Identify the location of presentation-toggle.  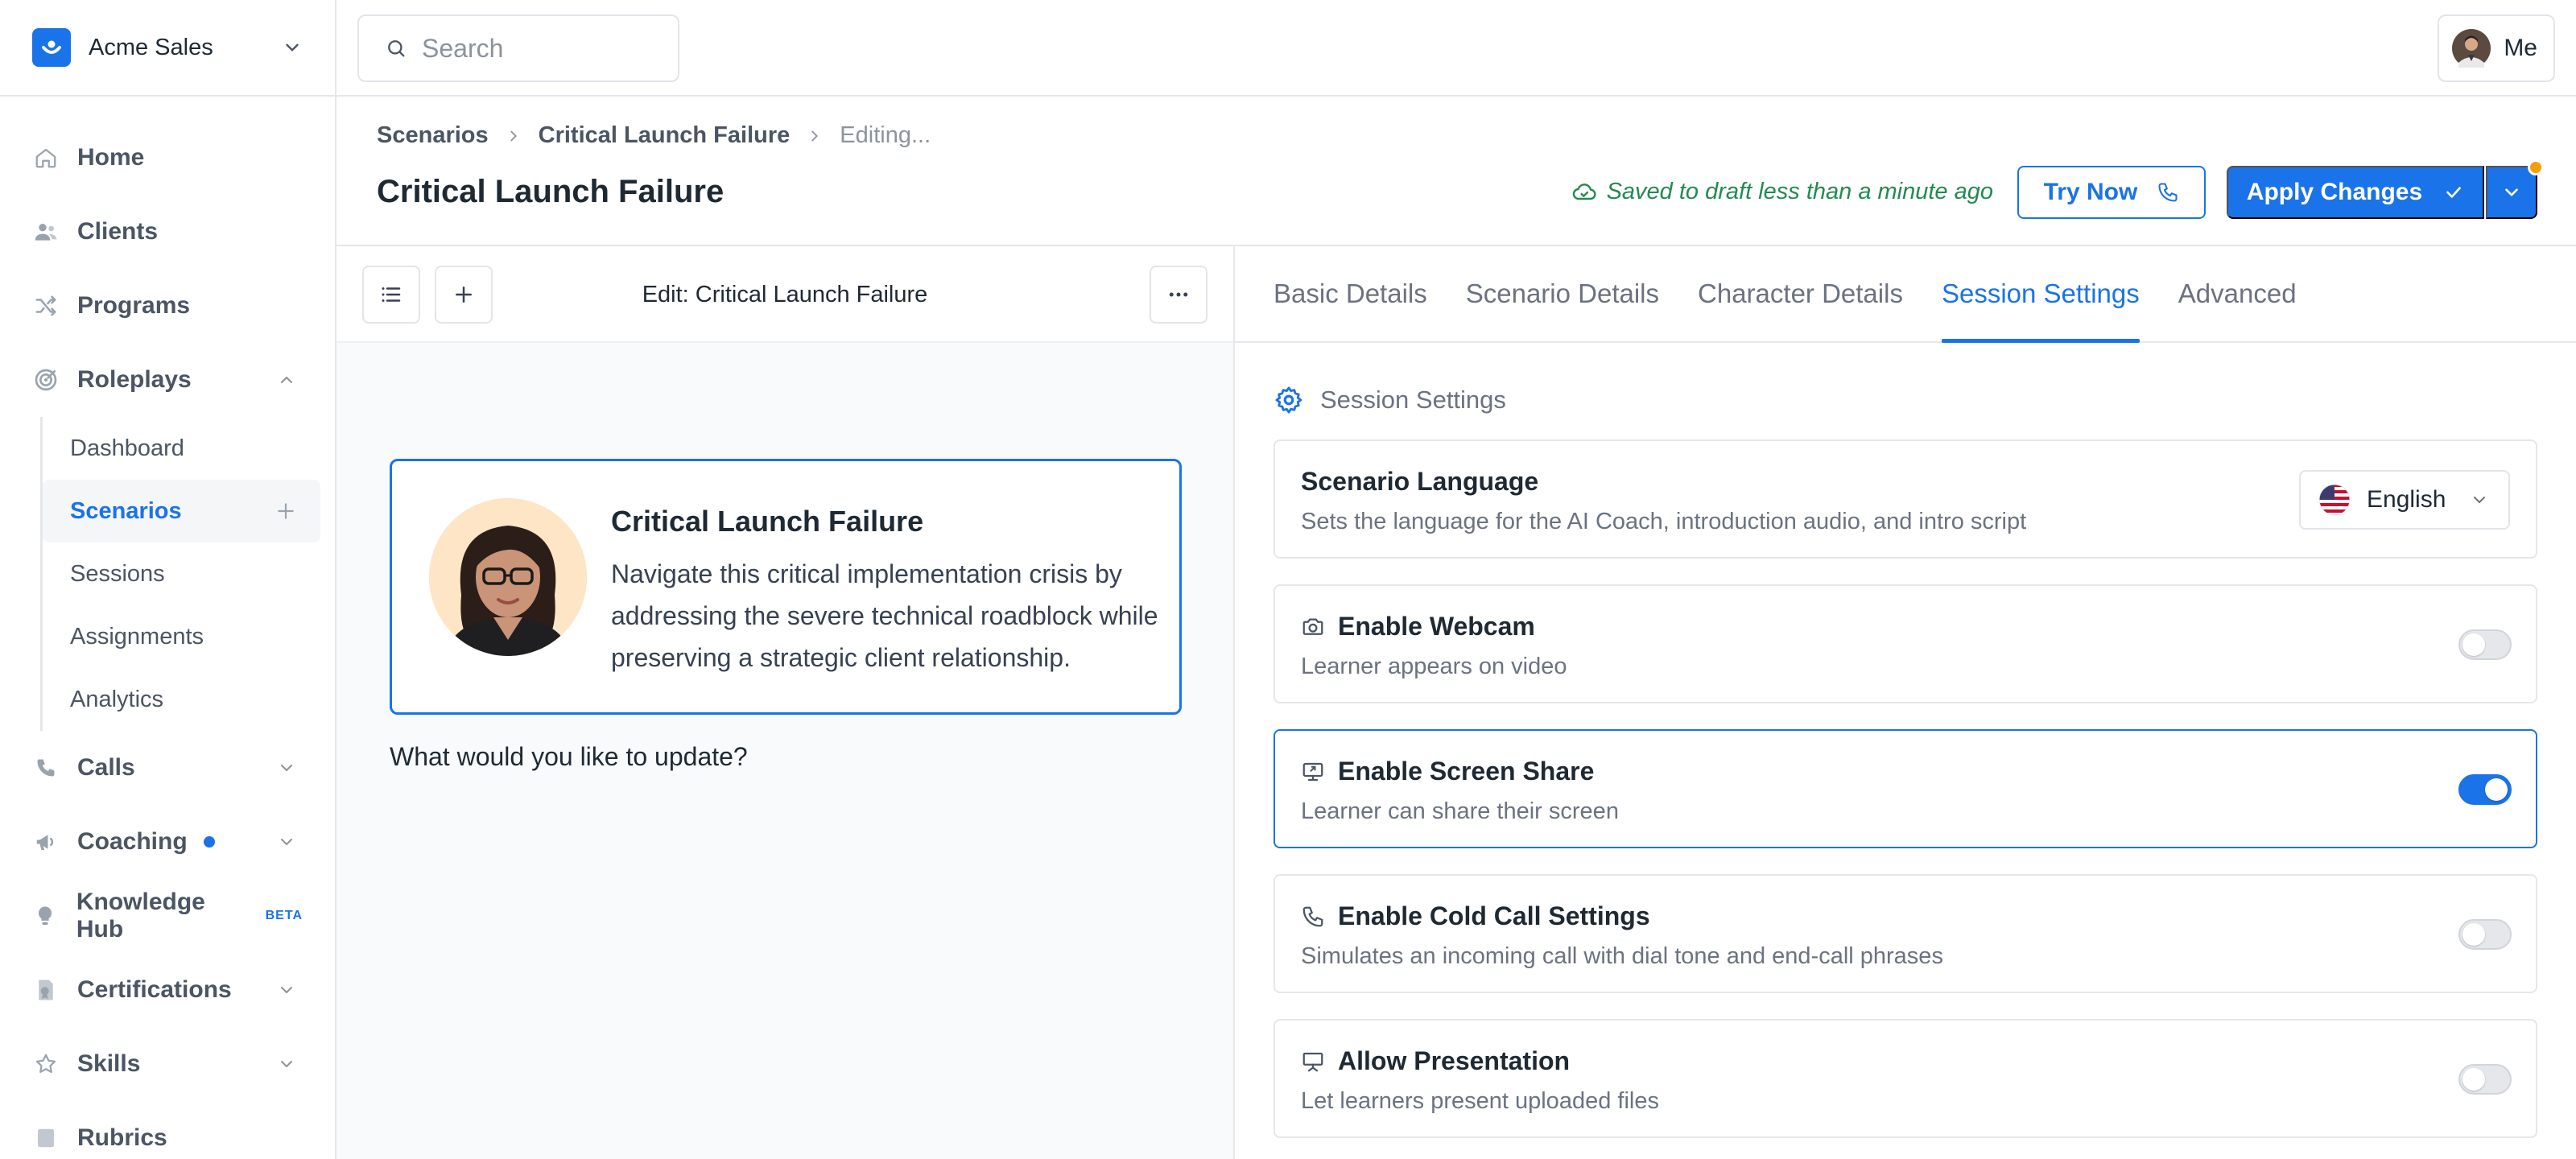
(2485, 1079).